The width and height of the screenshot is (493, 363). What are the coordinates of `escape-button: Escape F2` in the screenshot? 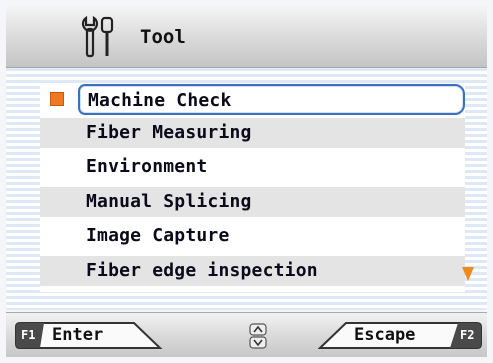 It's located at (400, 335).